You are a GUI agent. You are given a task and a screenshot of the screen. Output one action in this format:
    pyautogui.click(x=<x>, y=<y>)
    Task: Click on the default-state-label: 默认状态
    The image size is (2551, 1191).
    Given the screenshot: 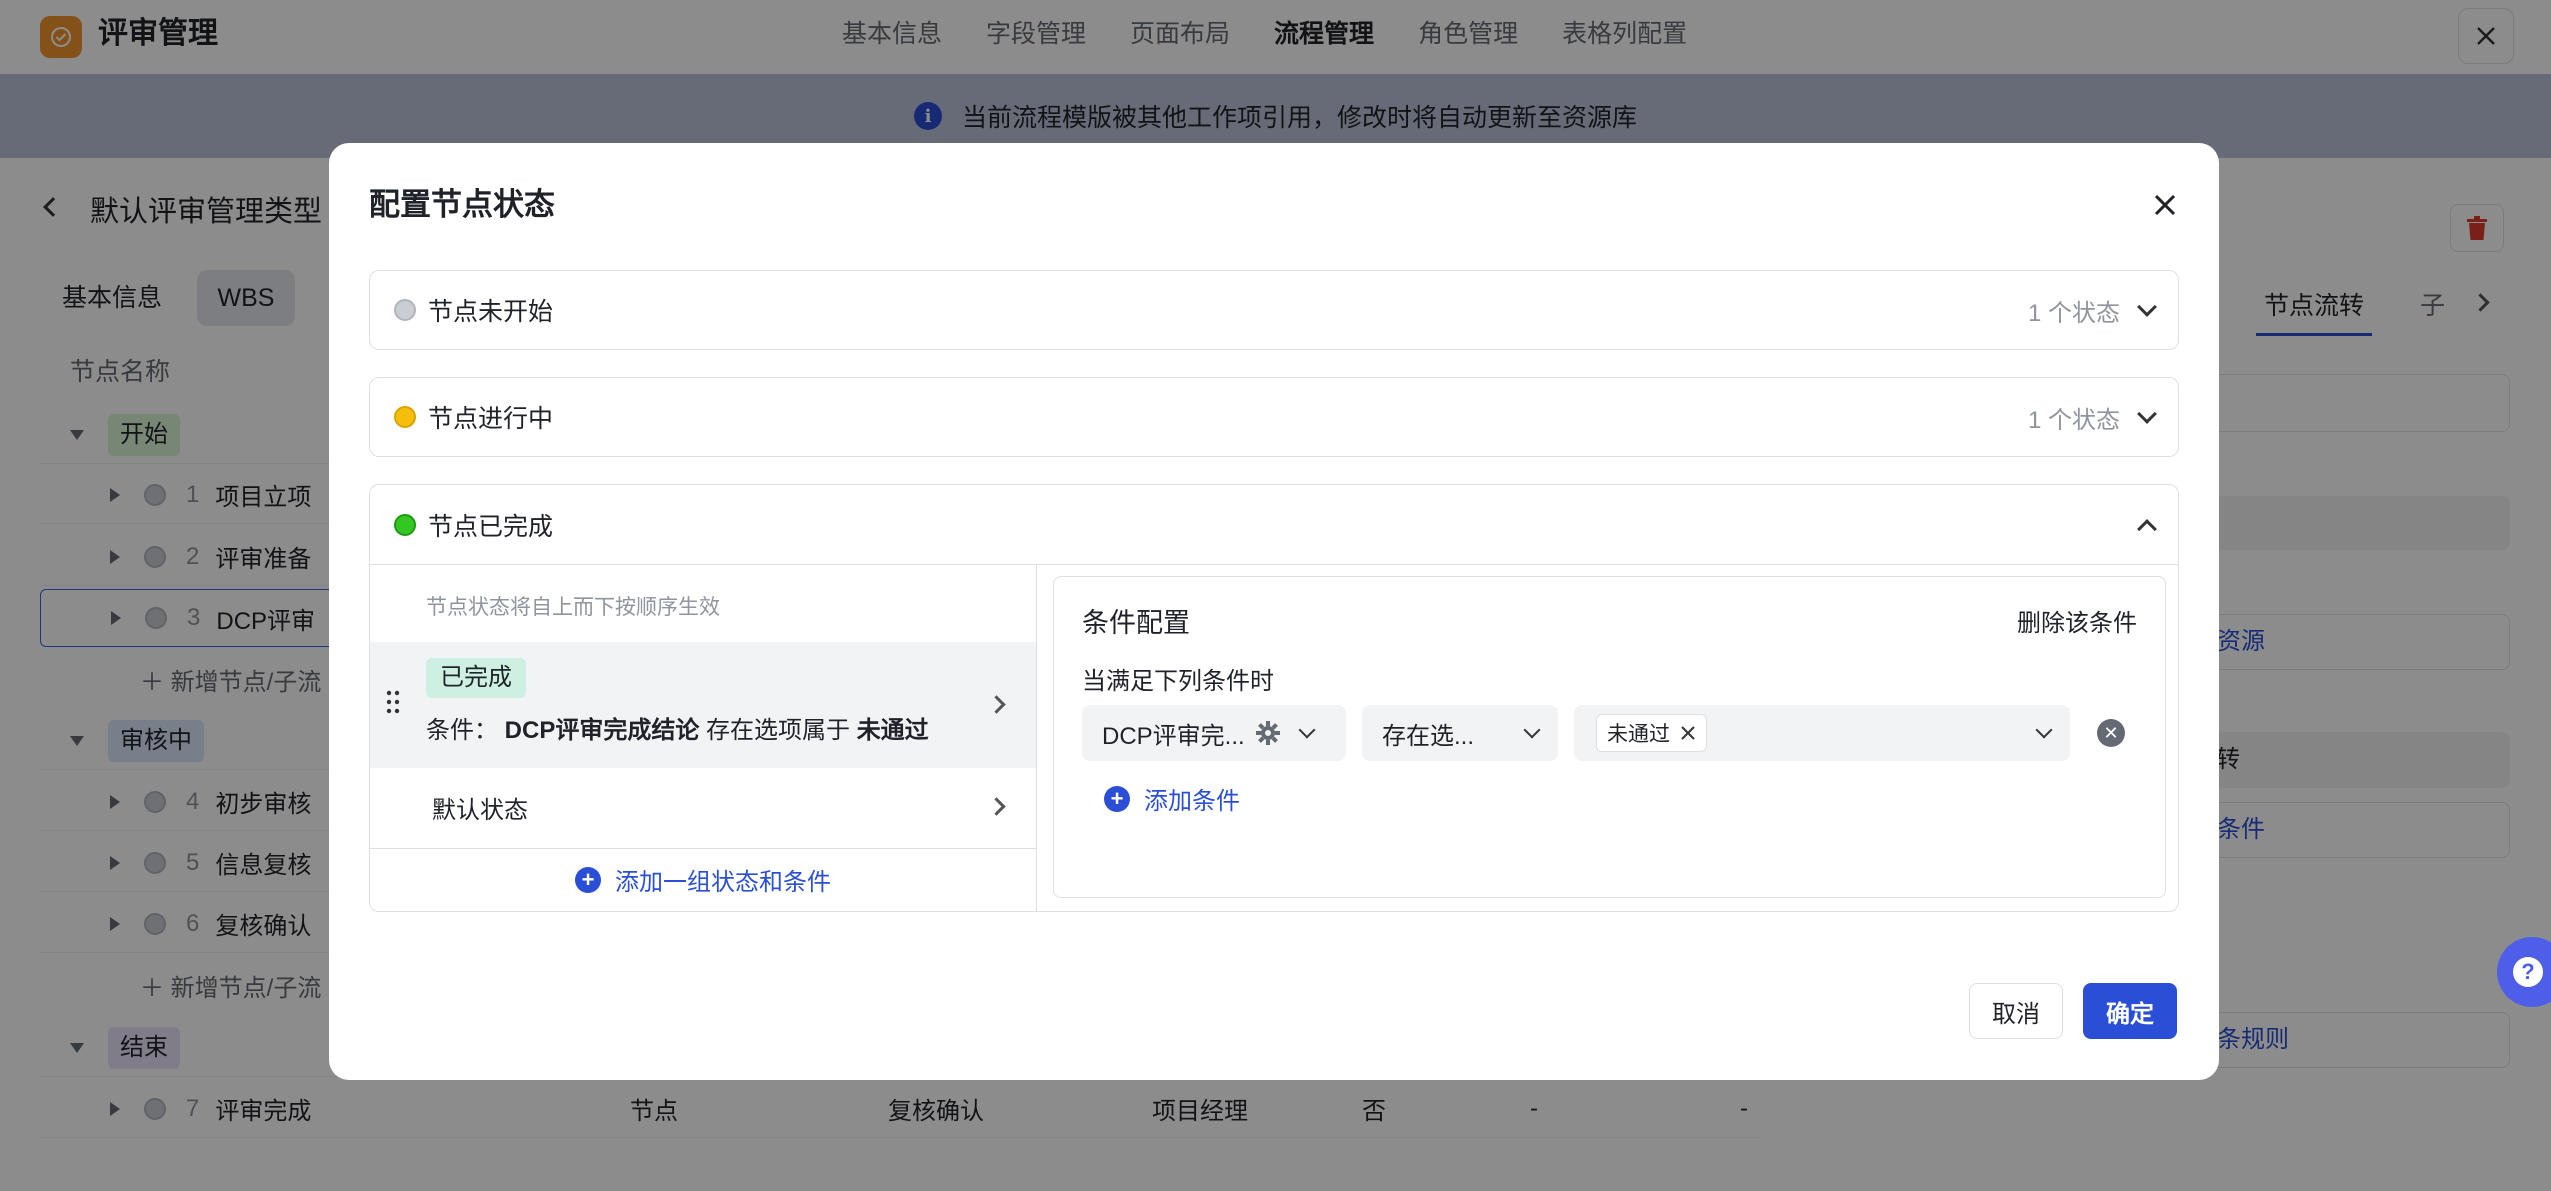 What is the action you would take?
    pyautogui.click(x=480, y=810)
    